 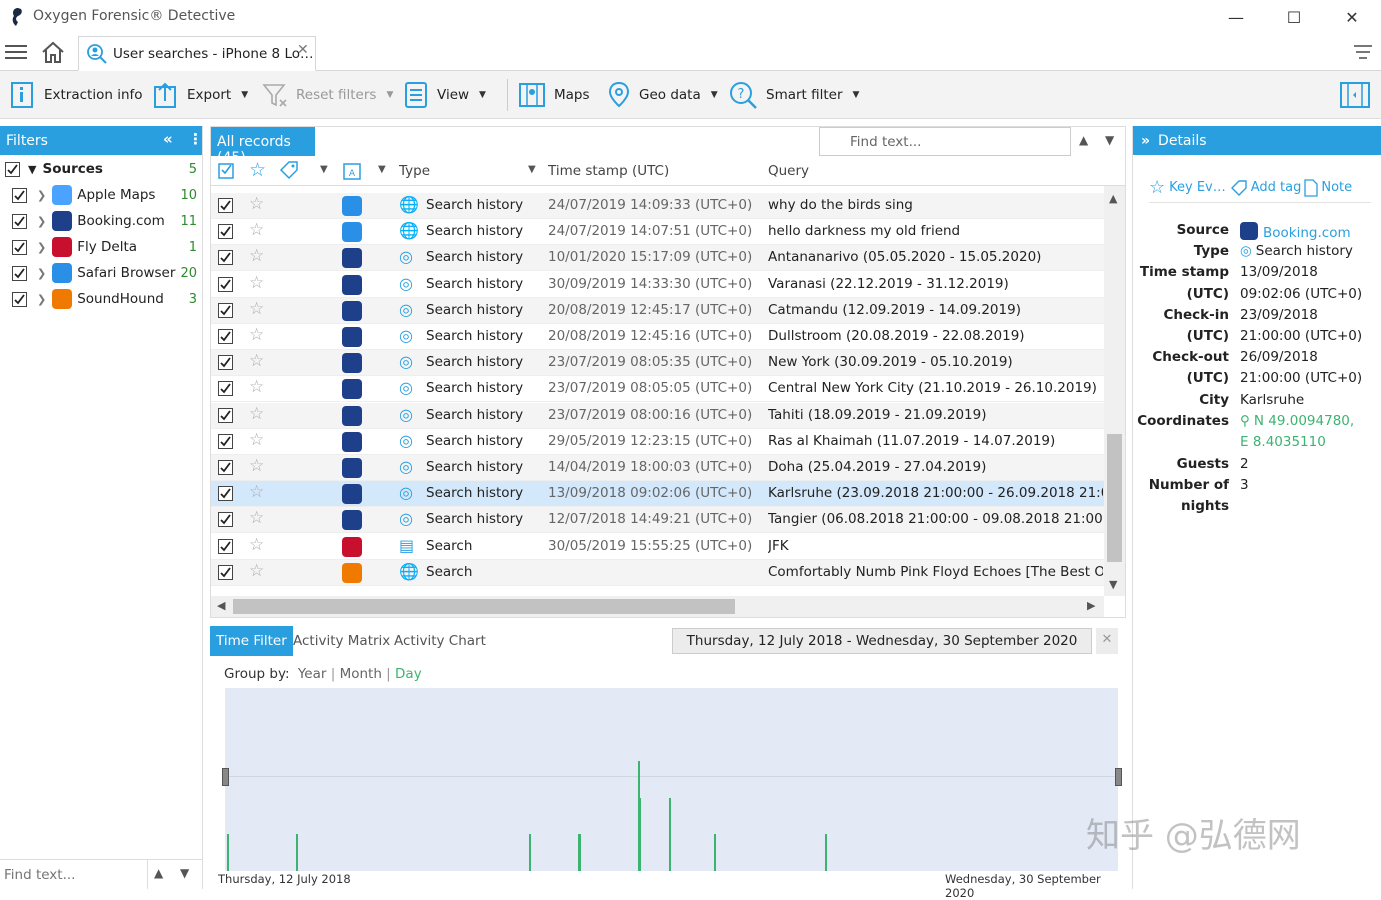 I want to click on scroll-right-icon: ▶, so click(x=1091, y=605).